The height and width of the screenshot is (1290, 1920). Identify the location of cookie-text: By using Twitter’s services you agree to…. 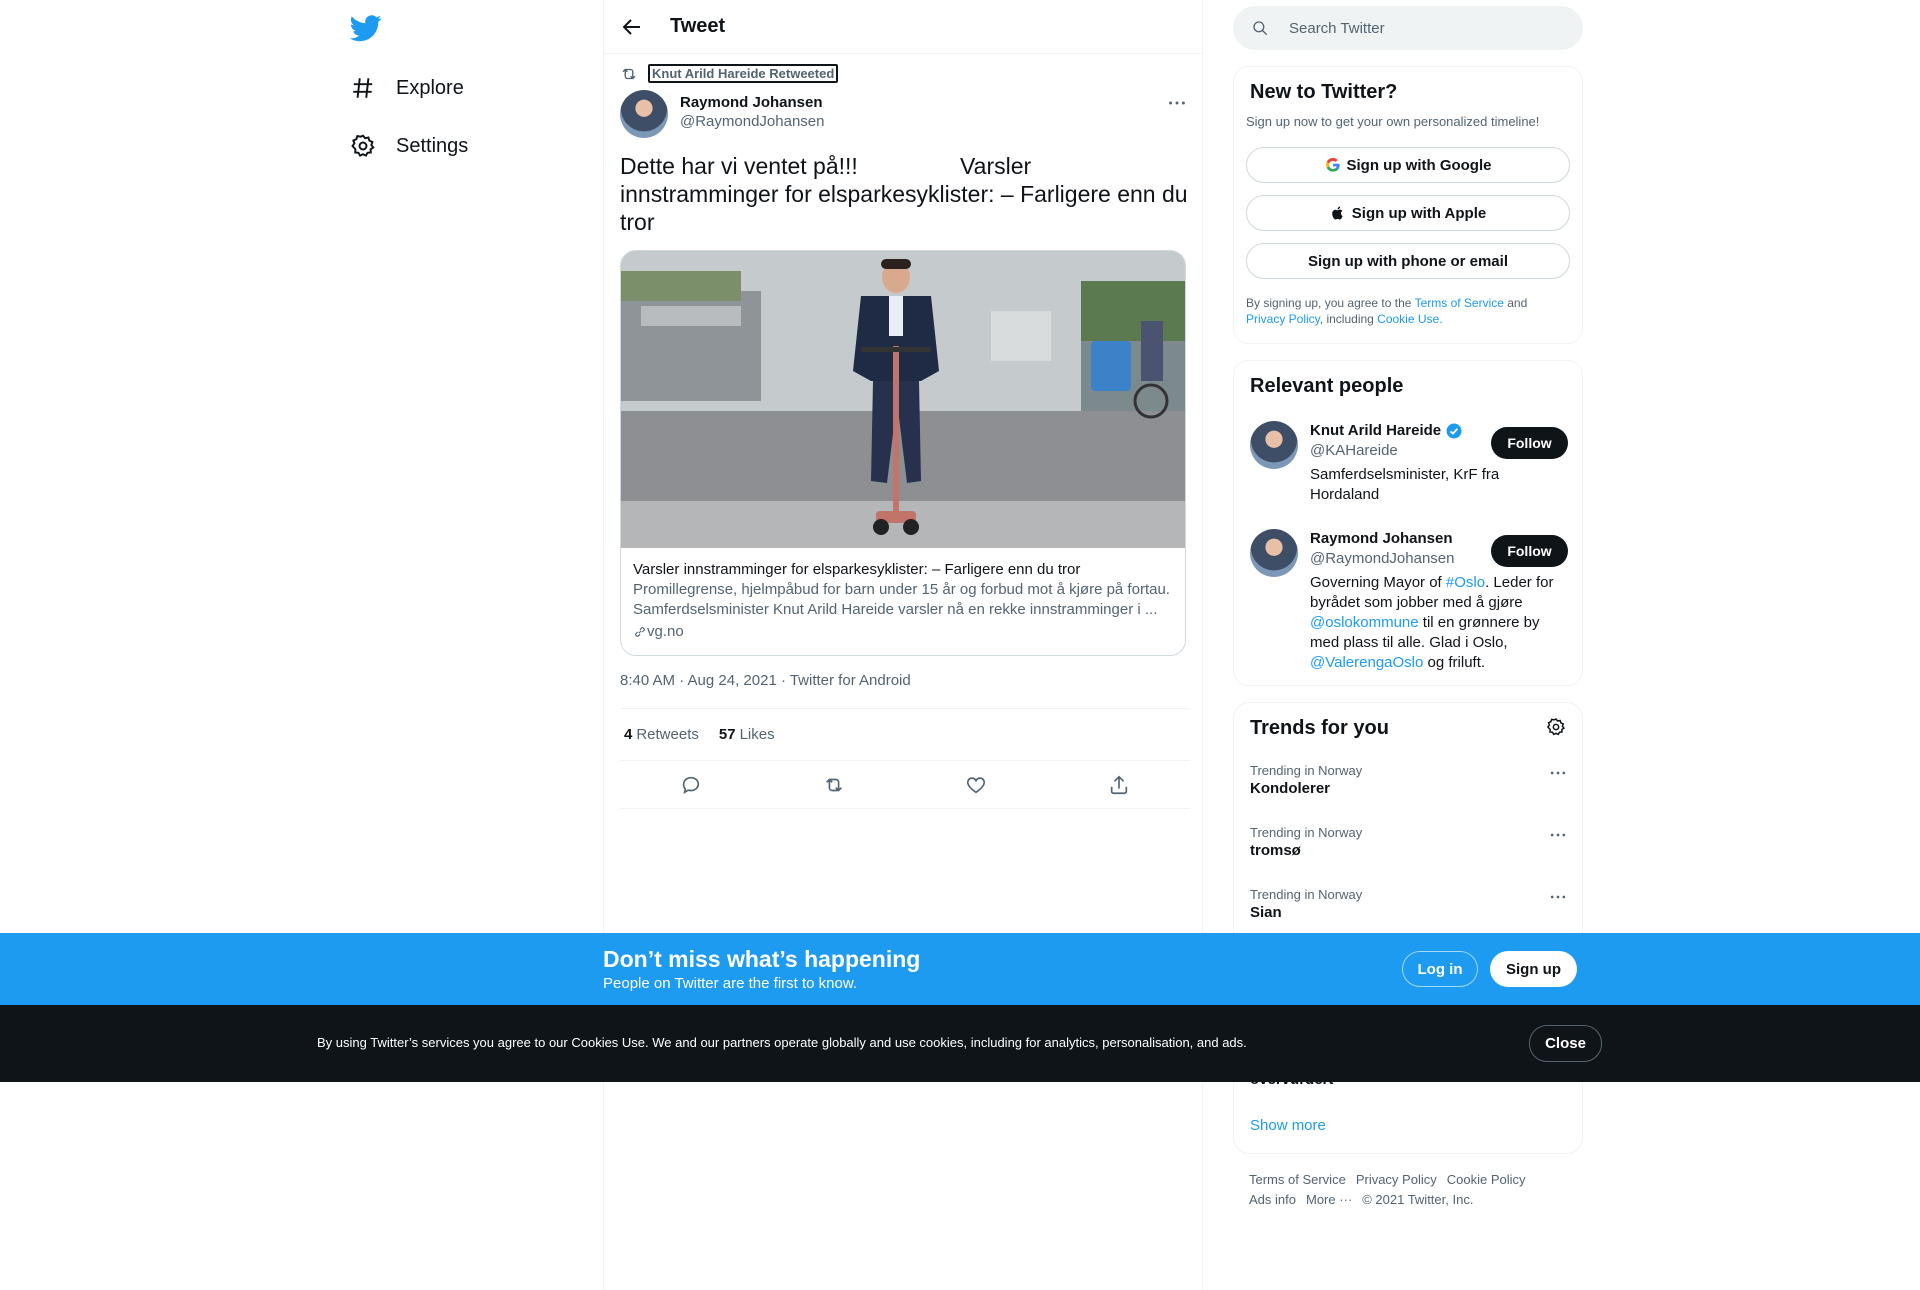
(782, 1042).